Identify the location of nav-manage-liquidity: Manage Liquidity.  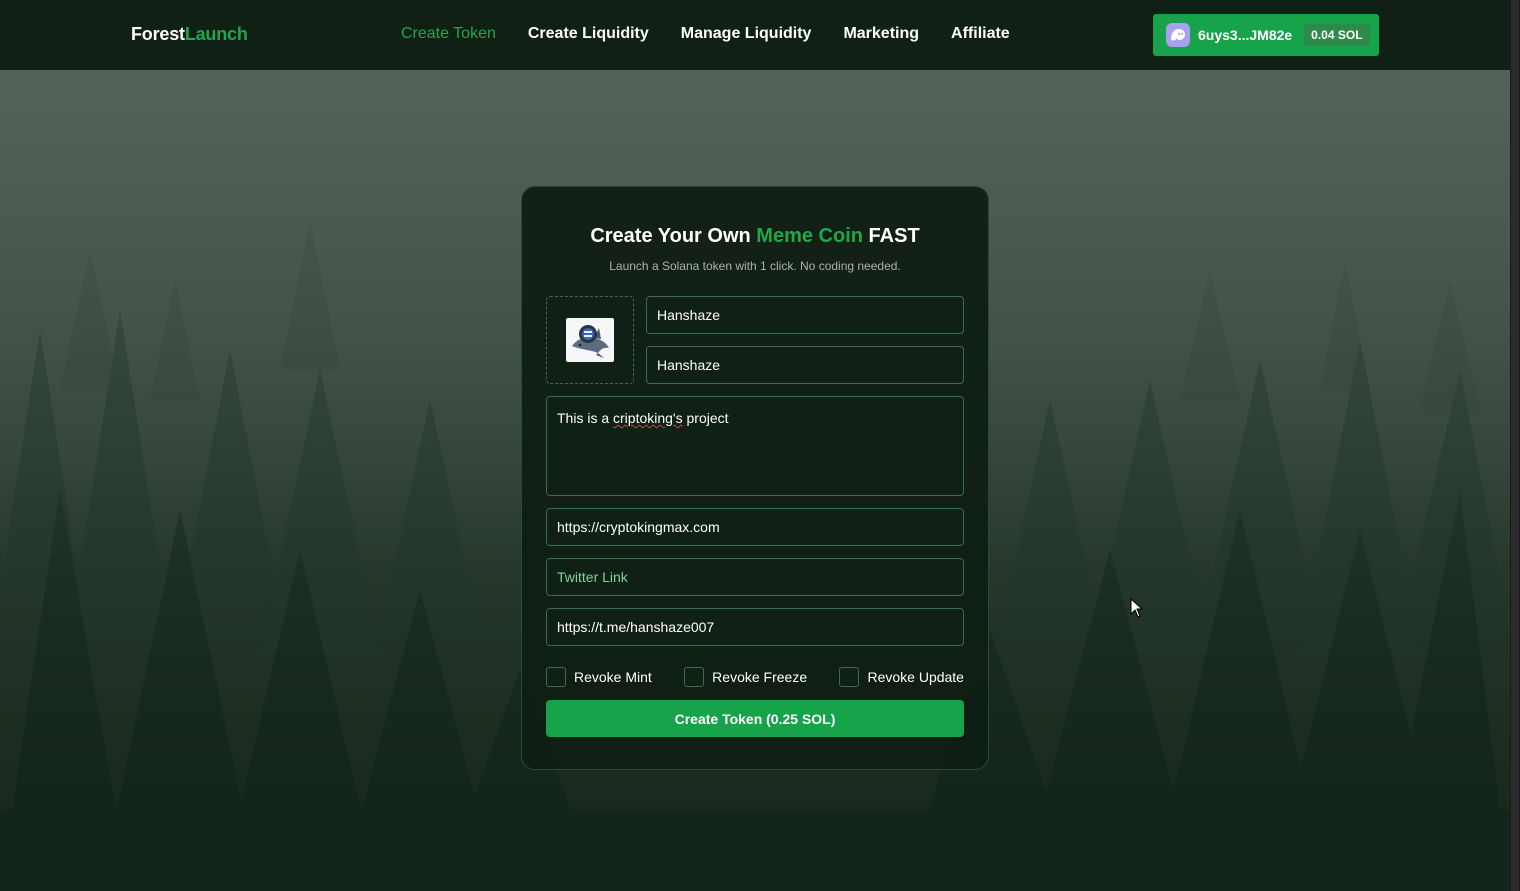
(746, 34).